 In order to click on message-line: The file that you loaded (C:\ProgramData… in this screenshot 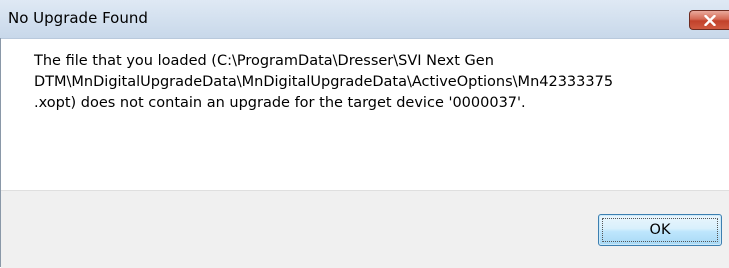, I will do `click(264, 61)`.